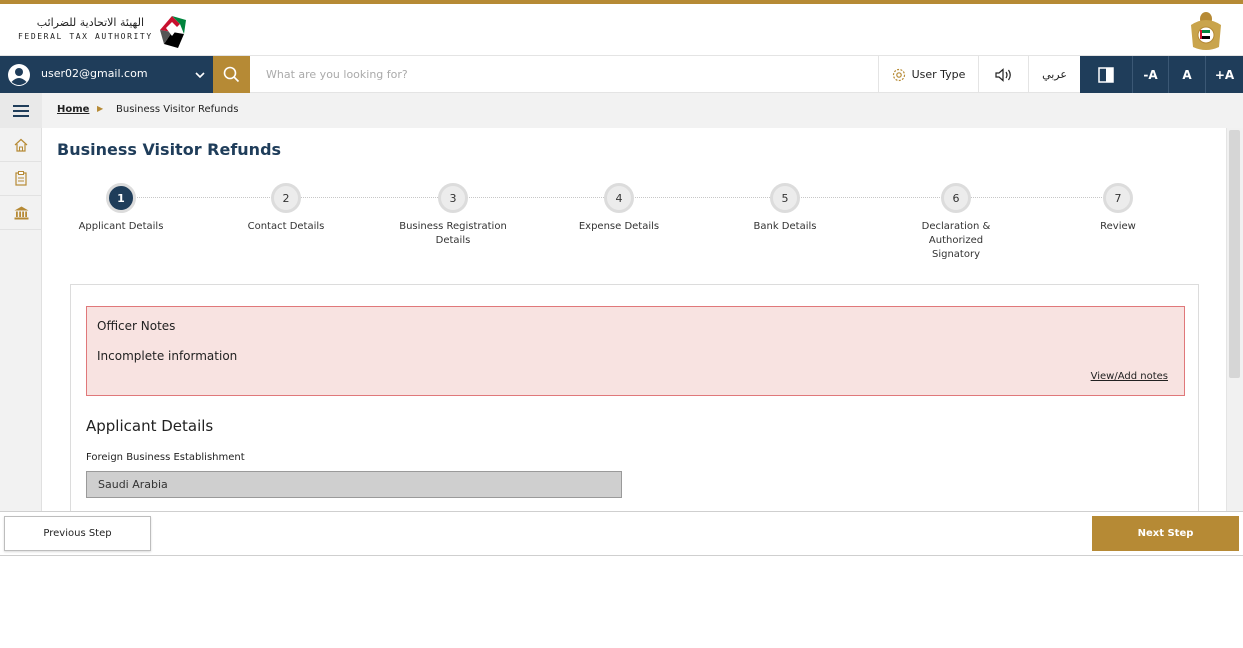  Describe the element at coordinates (21, 302) in the screenshot. I see `sidebar` at that location.